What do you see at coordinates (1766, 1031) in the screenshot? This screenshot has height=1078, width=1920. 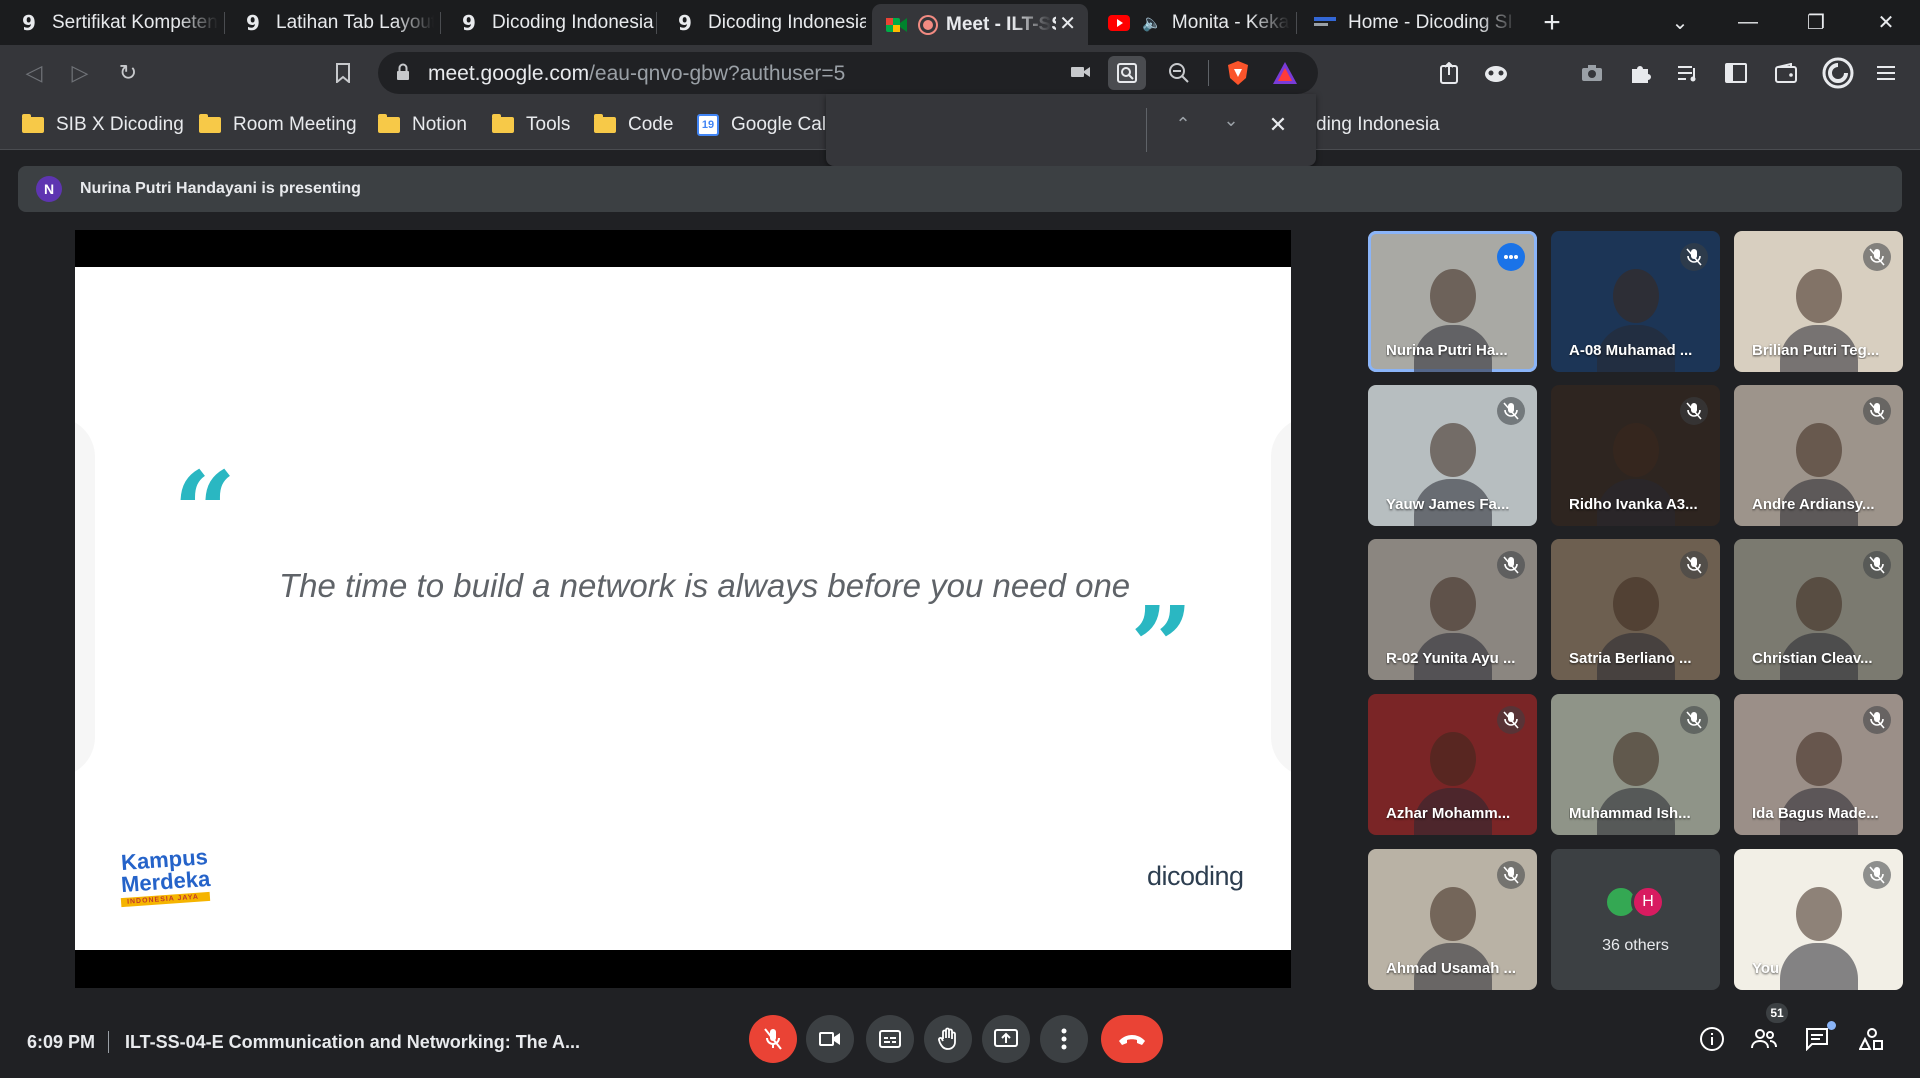 I see `participants-button: 51` at bounding box center [1766, 1031].